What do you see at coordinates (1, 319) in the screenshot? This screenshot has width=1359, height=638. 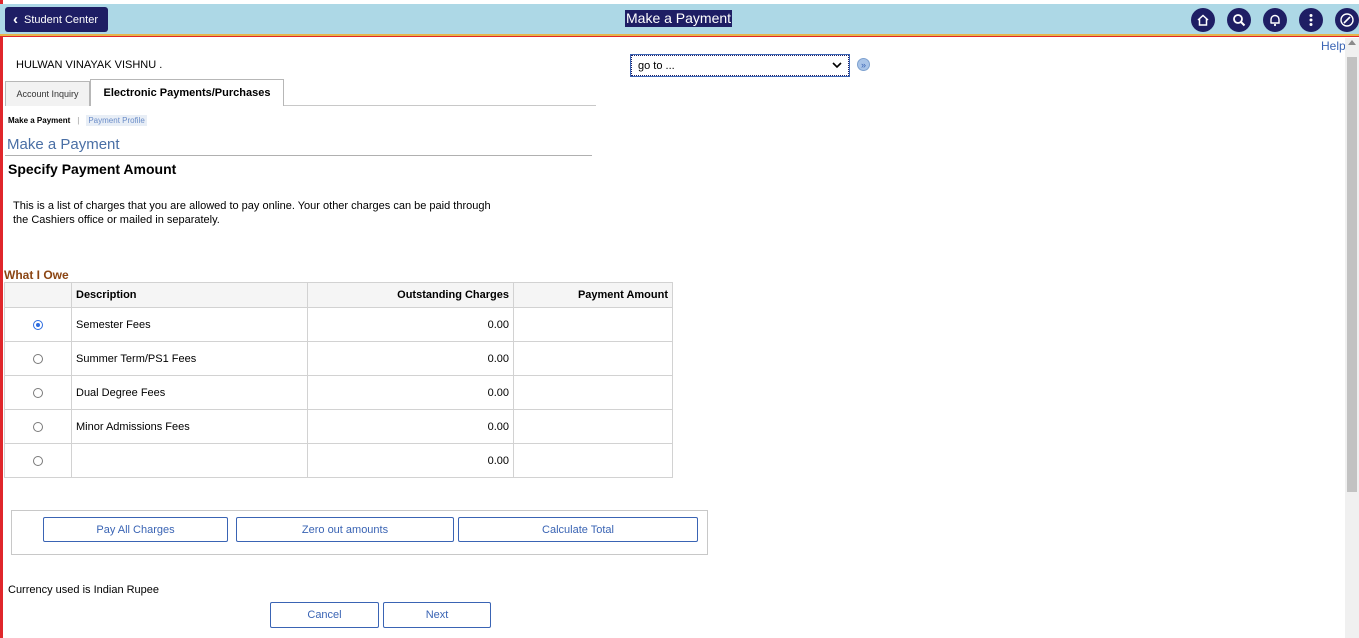 I see `window-frame-left` at bounding box center [1, 319].